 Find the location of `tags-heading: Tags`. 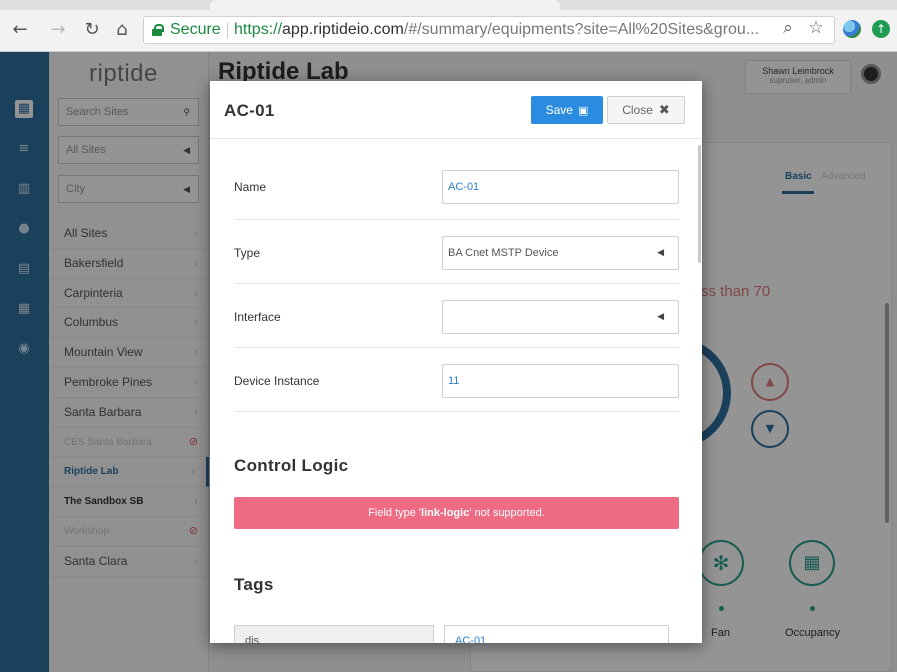

tags-heading: Tags is located at coordinates (254, 584).